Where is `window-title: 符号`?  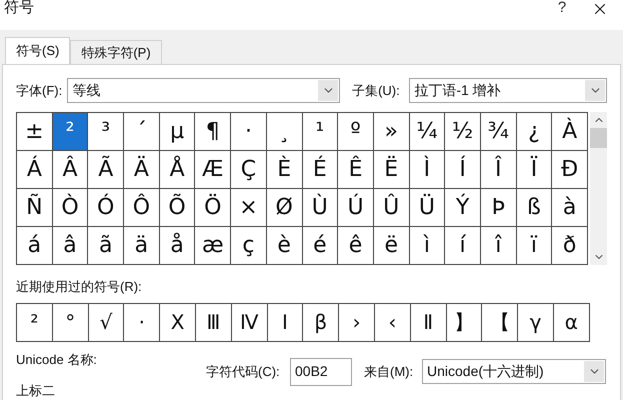 window-title: 符号 is located at coordinates (19, 8).